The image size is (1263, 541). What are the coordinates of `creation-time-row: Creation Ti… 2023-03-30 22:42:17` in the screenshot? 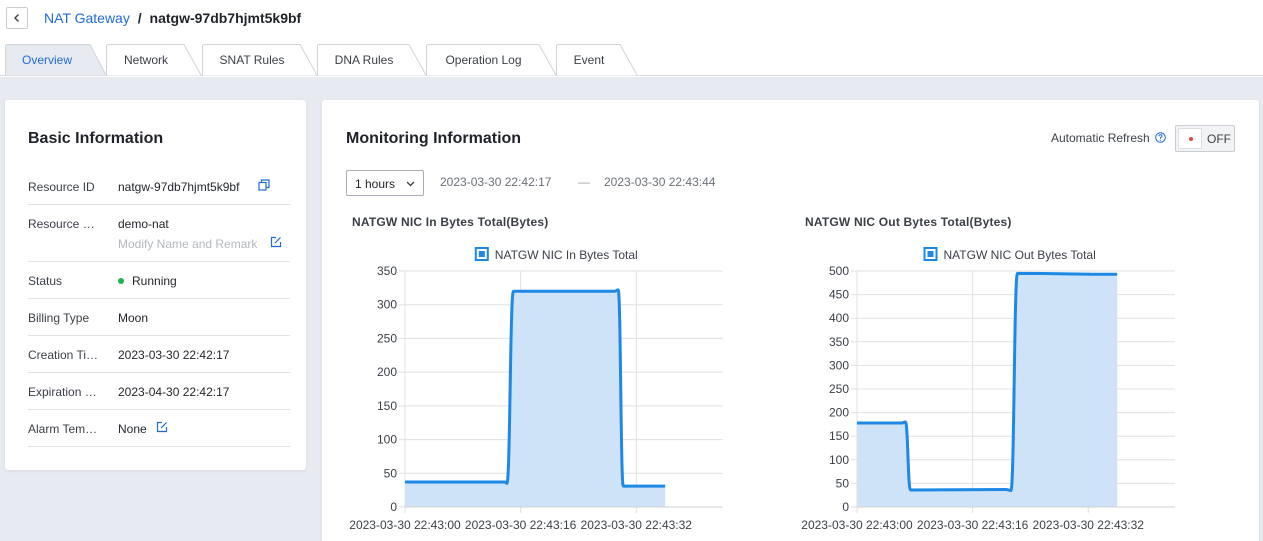 It's located at (159, 354).